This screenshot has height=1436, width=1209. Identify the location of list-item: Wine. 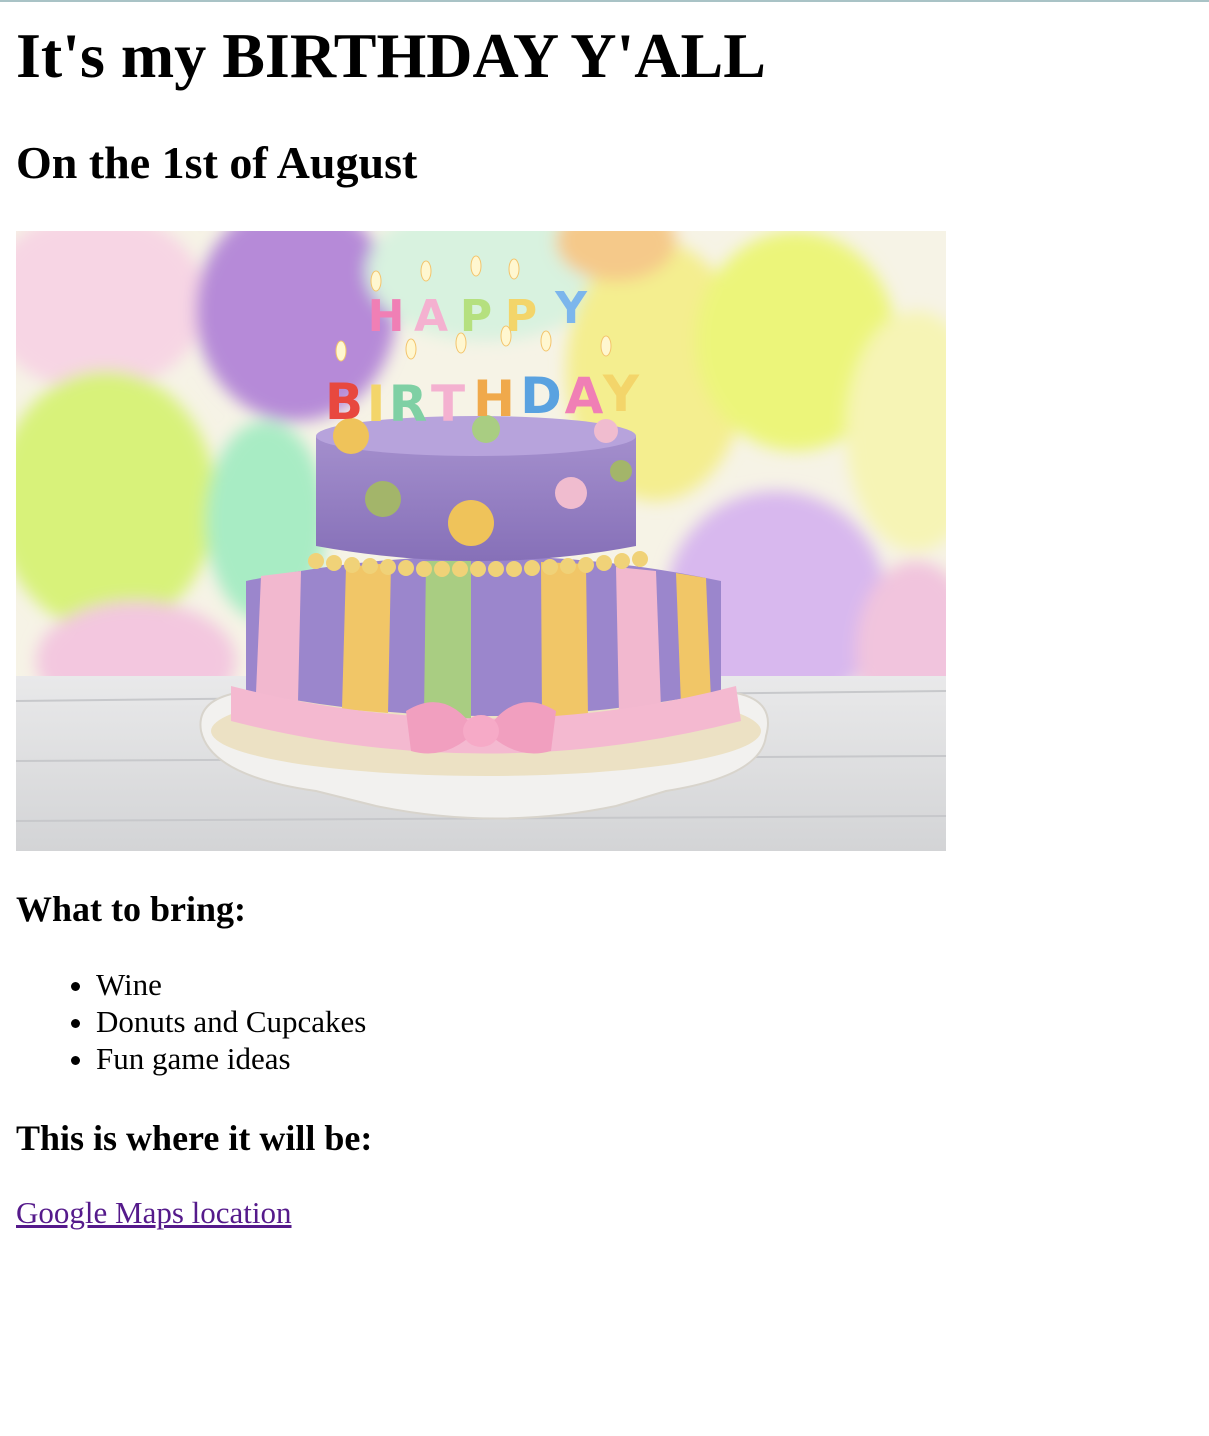
(231, 984).